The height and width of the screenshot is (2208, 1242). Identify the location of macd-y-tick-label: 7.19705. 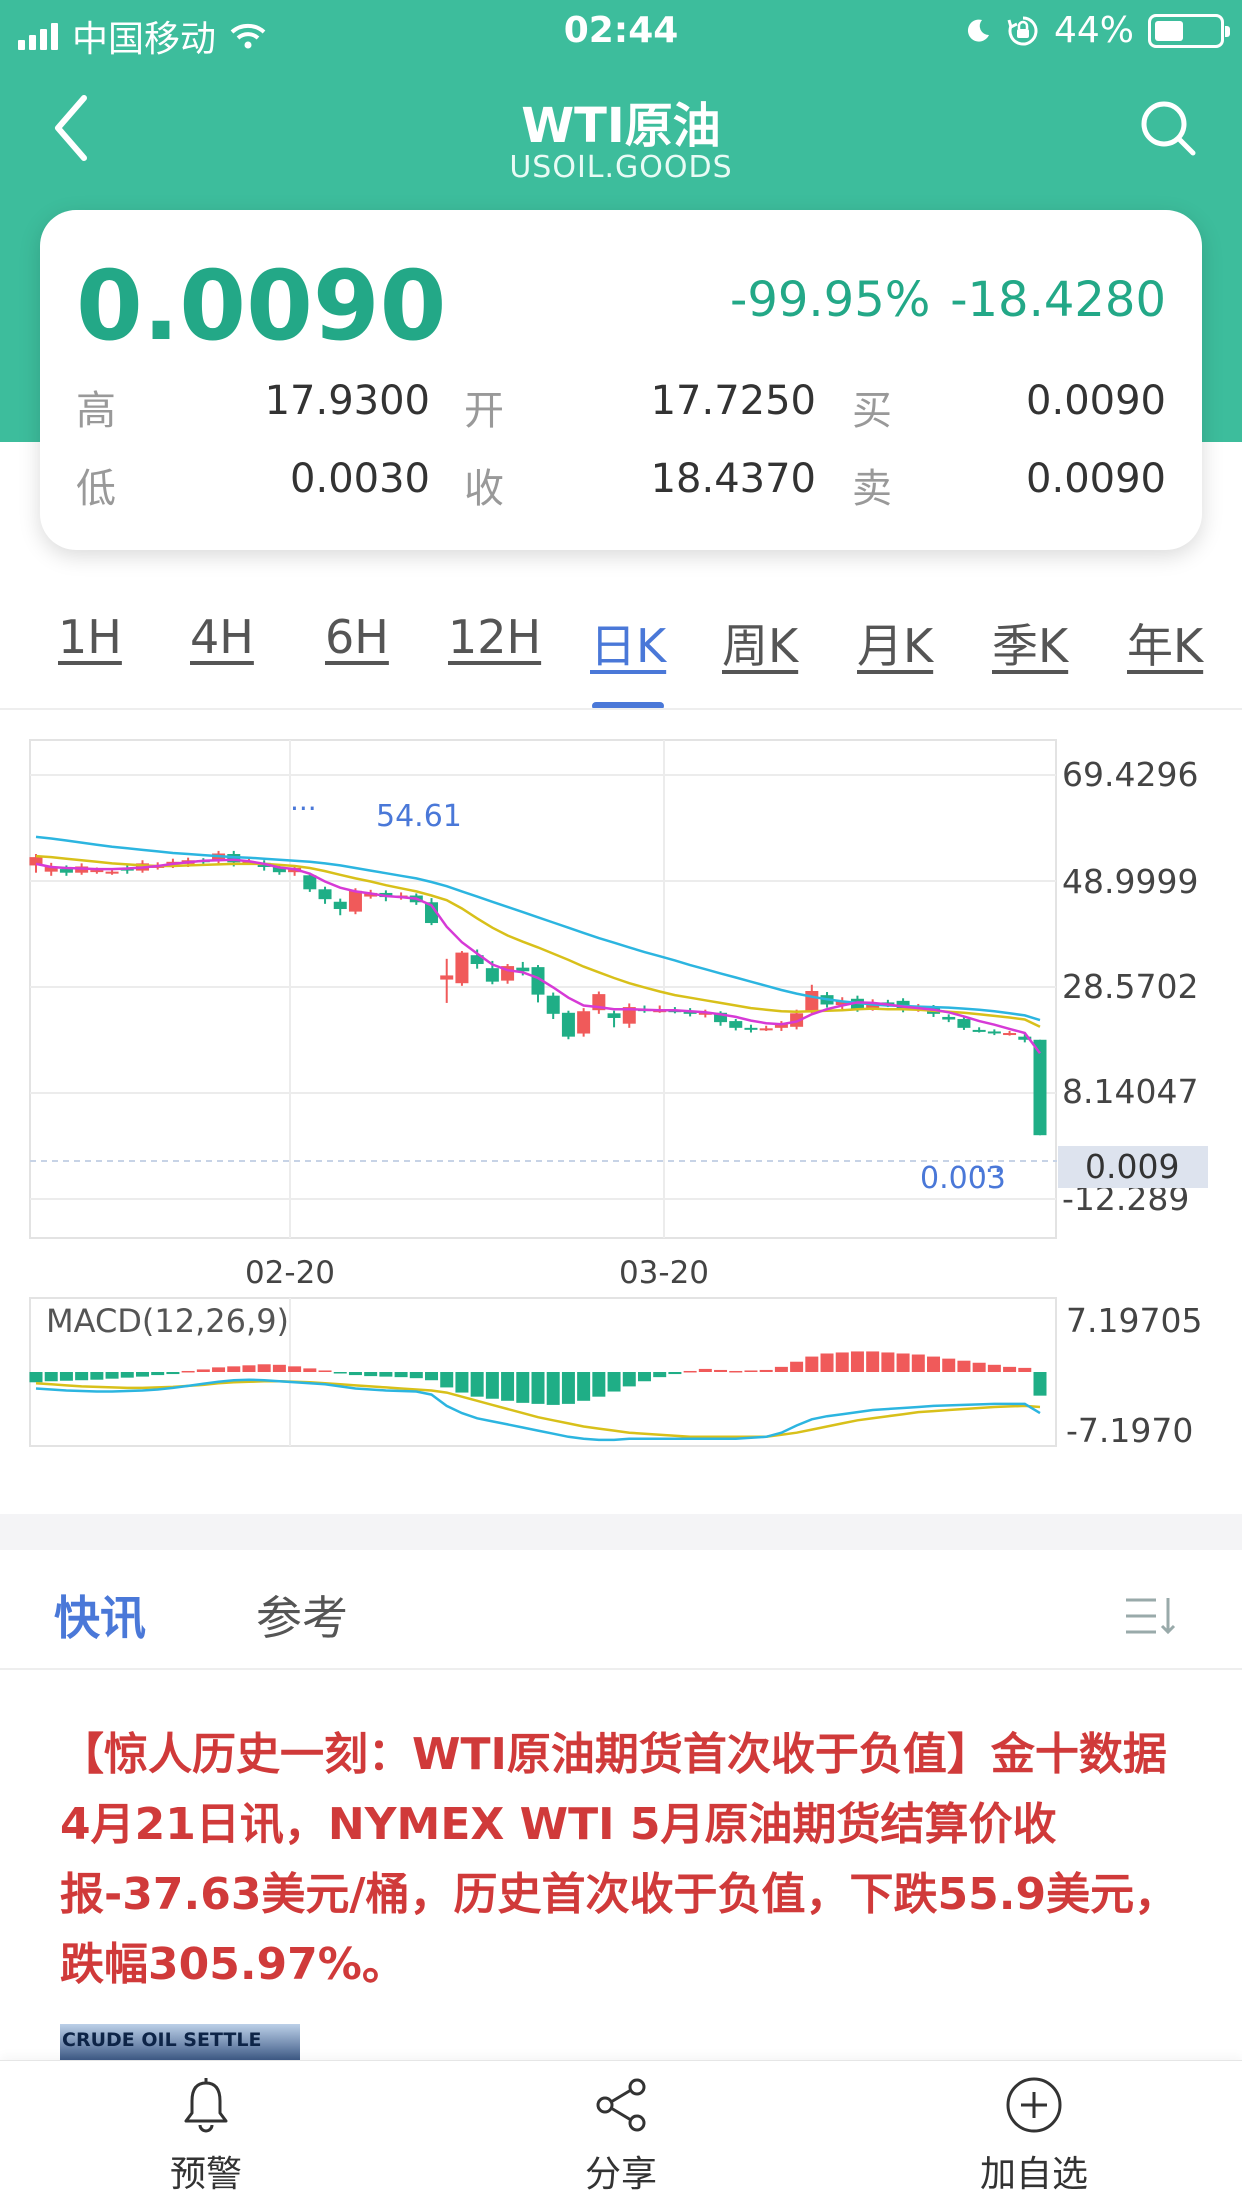
(1134, 1320).